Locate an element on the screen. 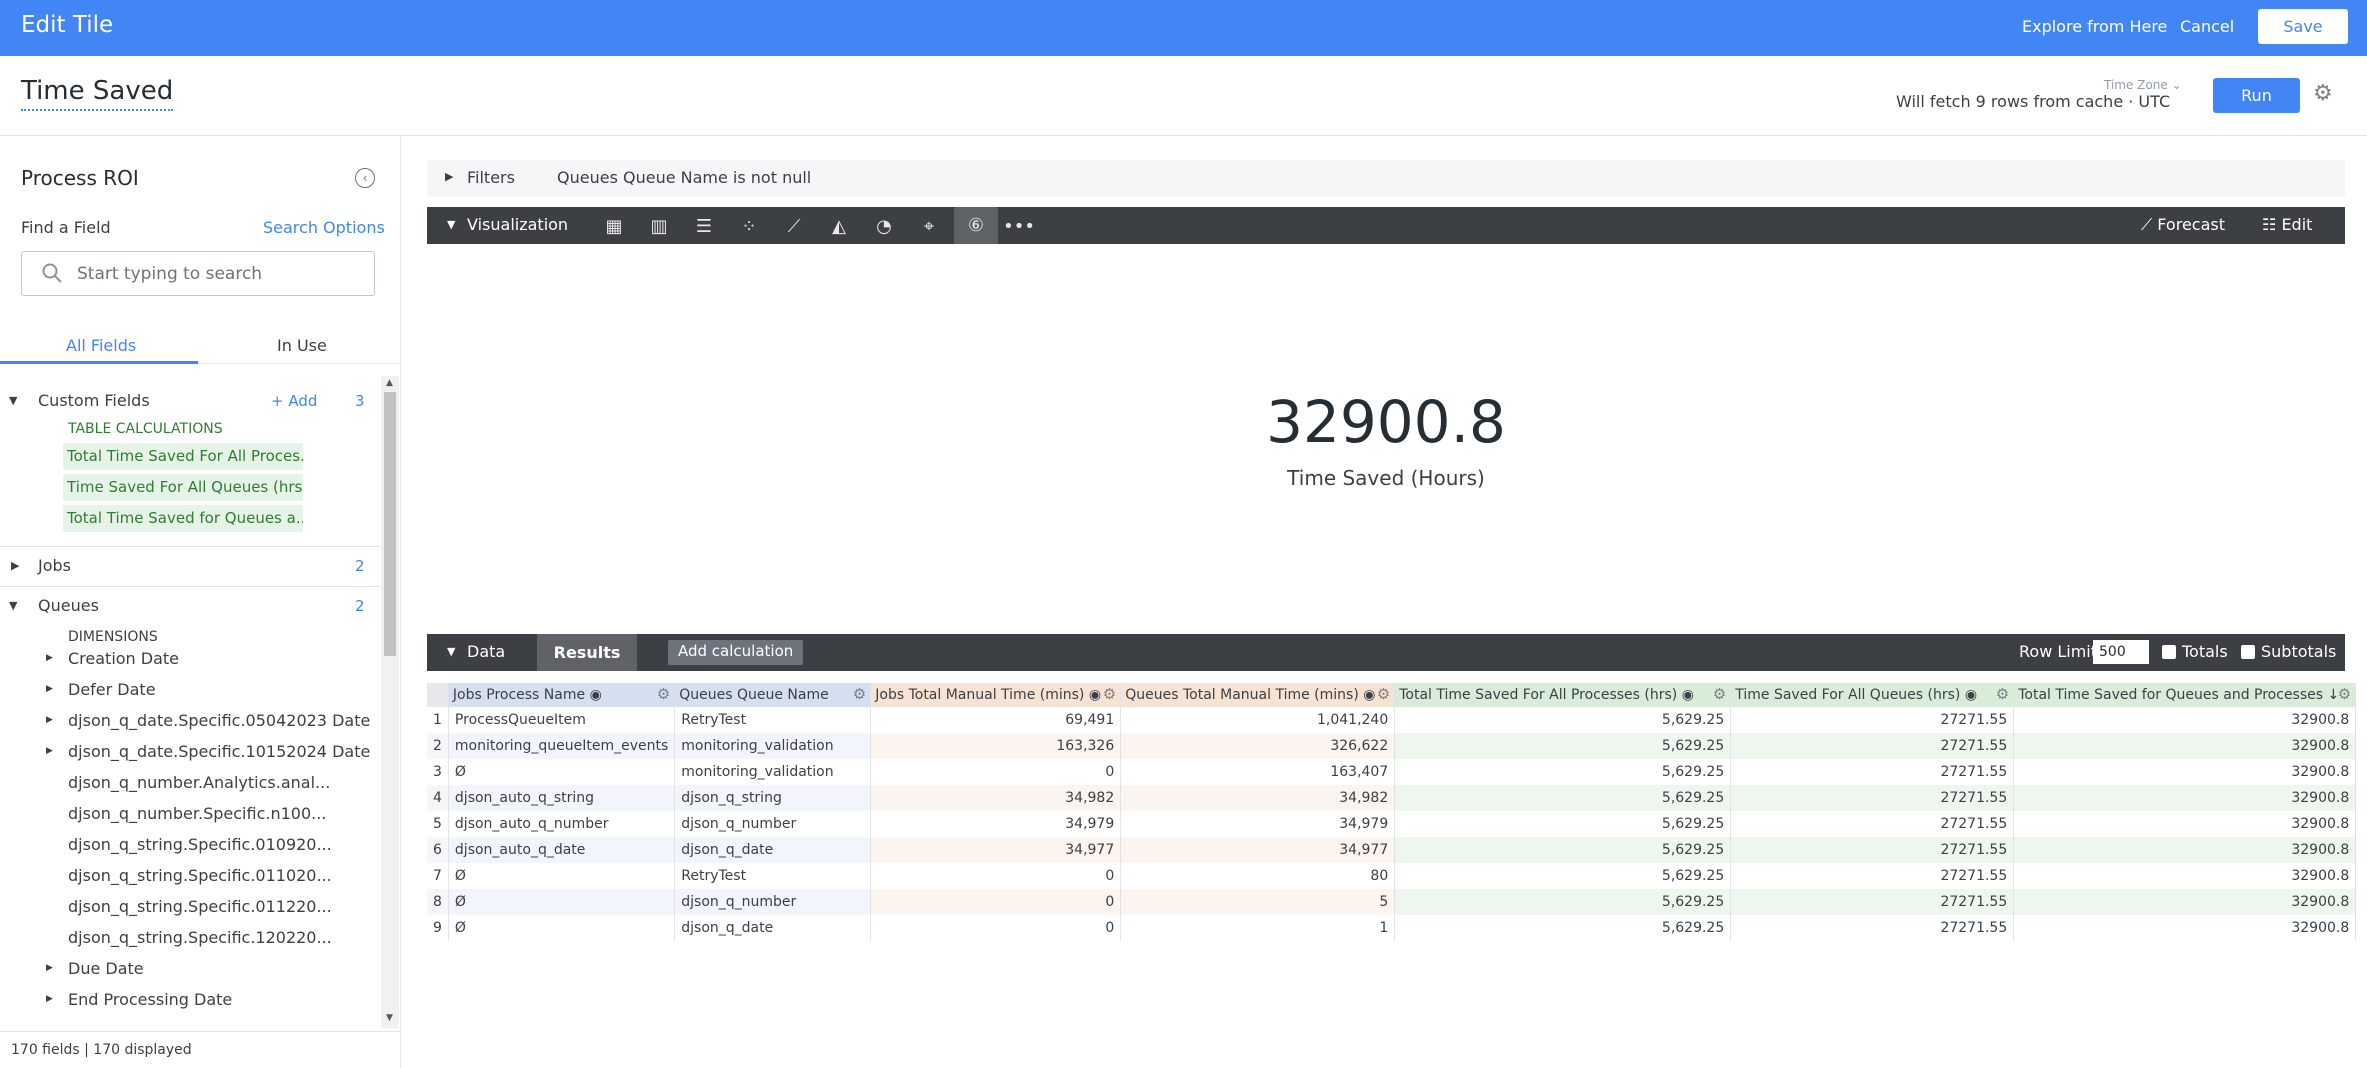  table-cell: djson_auto_q_number is located at coordinates (562, 824).